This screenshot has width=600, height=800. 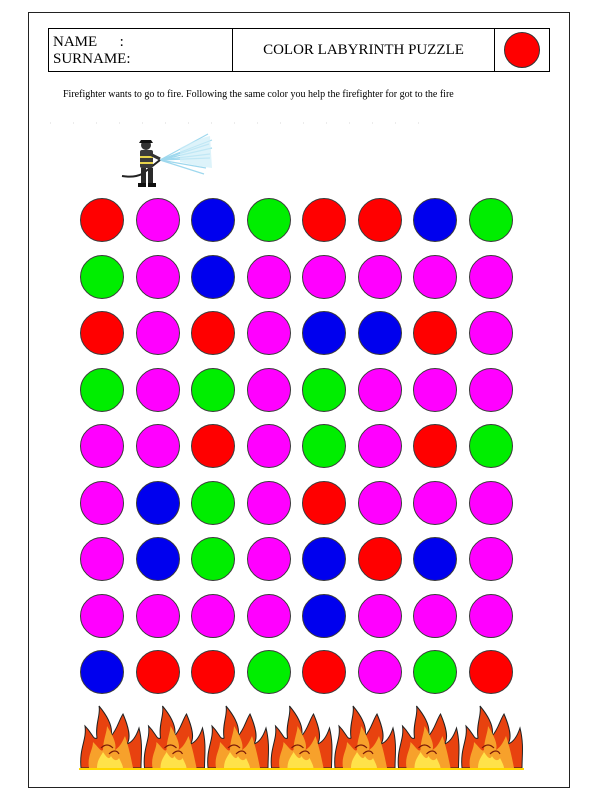 I want to click on target-color-dot, so click(x=522, y=50).